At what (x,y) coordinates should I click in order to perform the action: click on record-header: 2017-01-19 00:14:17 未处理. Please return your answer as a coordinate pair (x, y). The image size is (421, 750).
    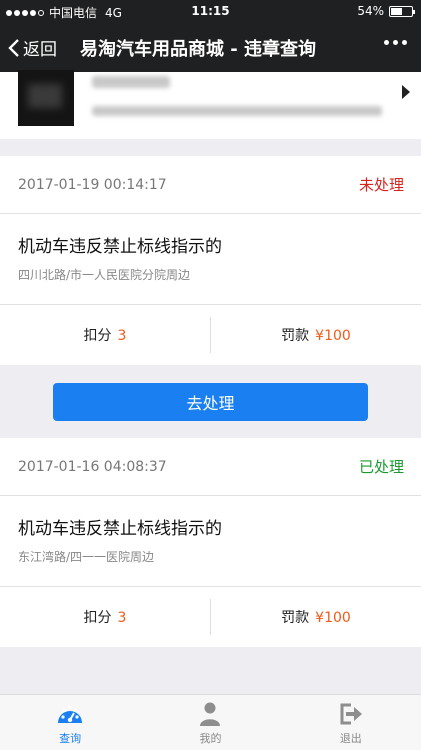
    Looking at the image, I should click on (210, 185).